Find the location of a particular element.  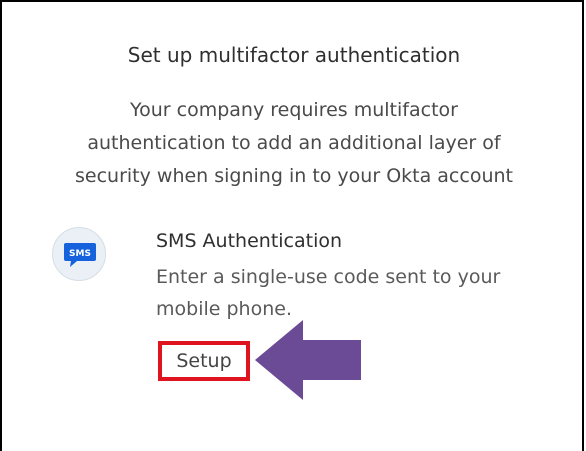

sms-chat-bubble-icon: SMS is located at coordinates (80, 255).